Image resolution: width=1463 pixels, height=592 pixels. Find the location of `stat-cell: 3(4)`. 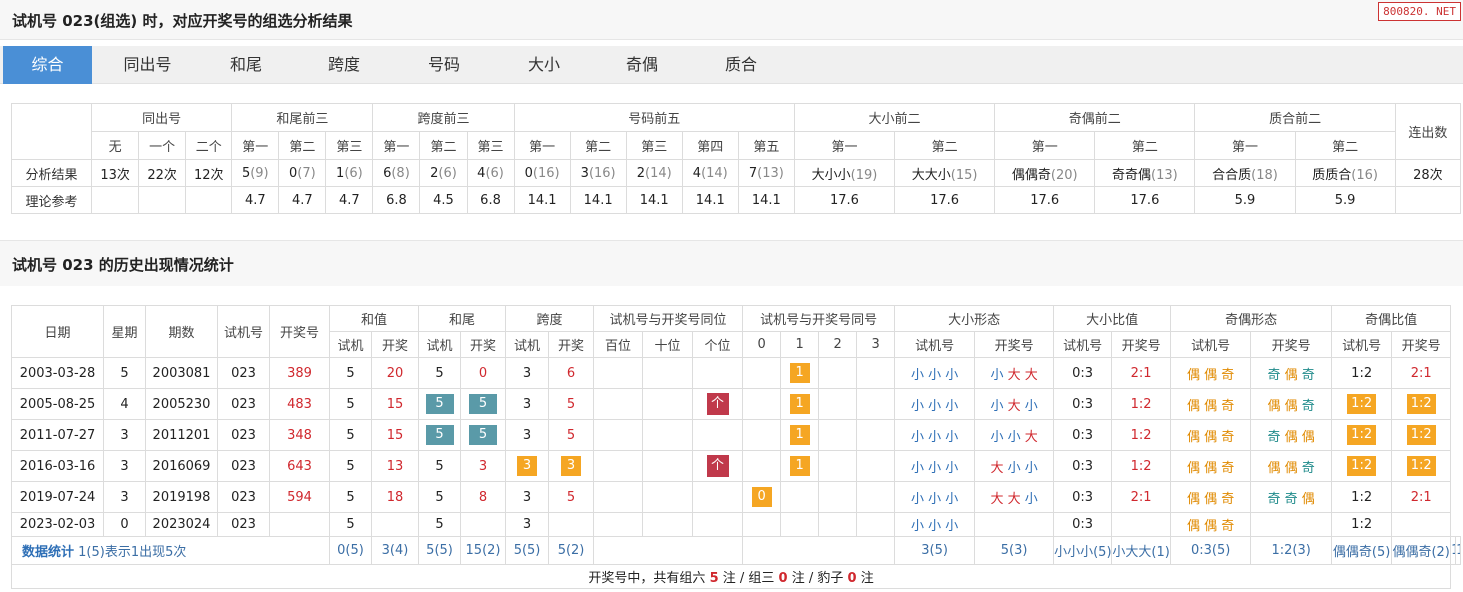

stat-cell: 3(4) is located at coordinates (395, 550).